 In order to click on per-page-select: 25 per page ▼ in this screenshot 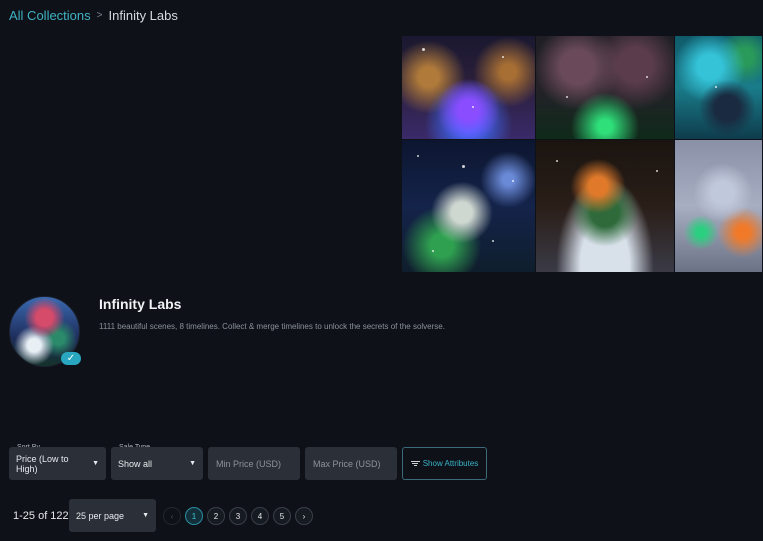, I will do `click(112, 515)`.